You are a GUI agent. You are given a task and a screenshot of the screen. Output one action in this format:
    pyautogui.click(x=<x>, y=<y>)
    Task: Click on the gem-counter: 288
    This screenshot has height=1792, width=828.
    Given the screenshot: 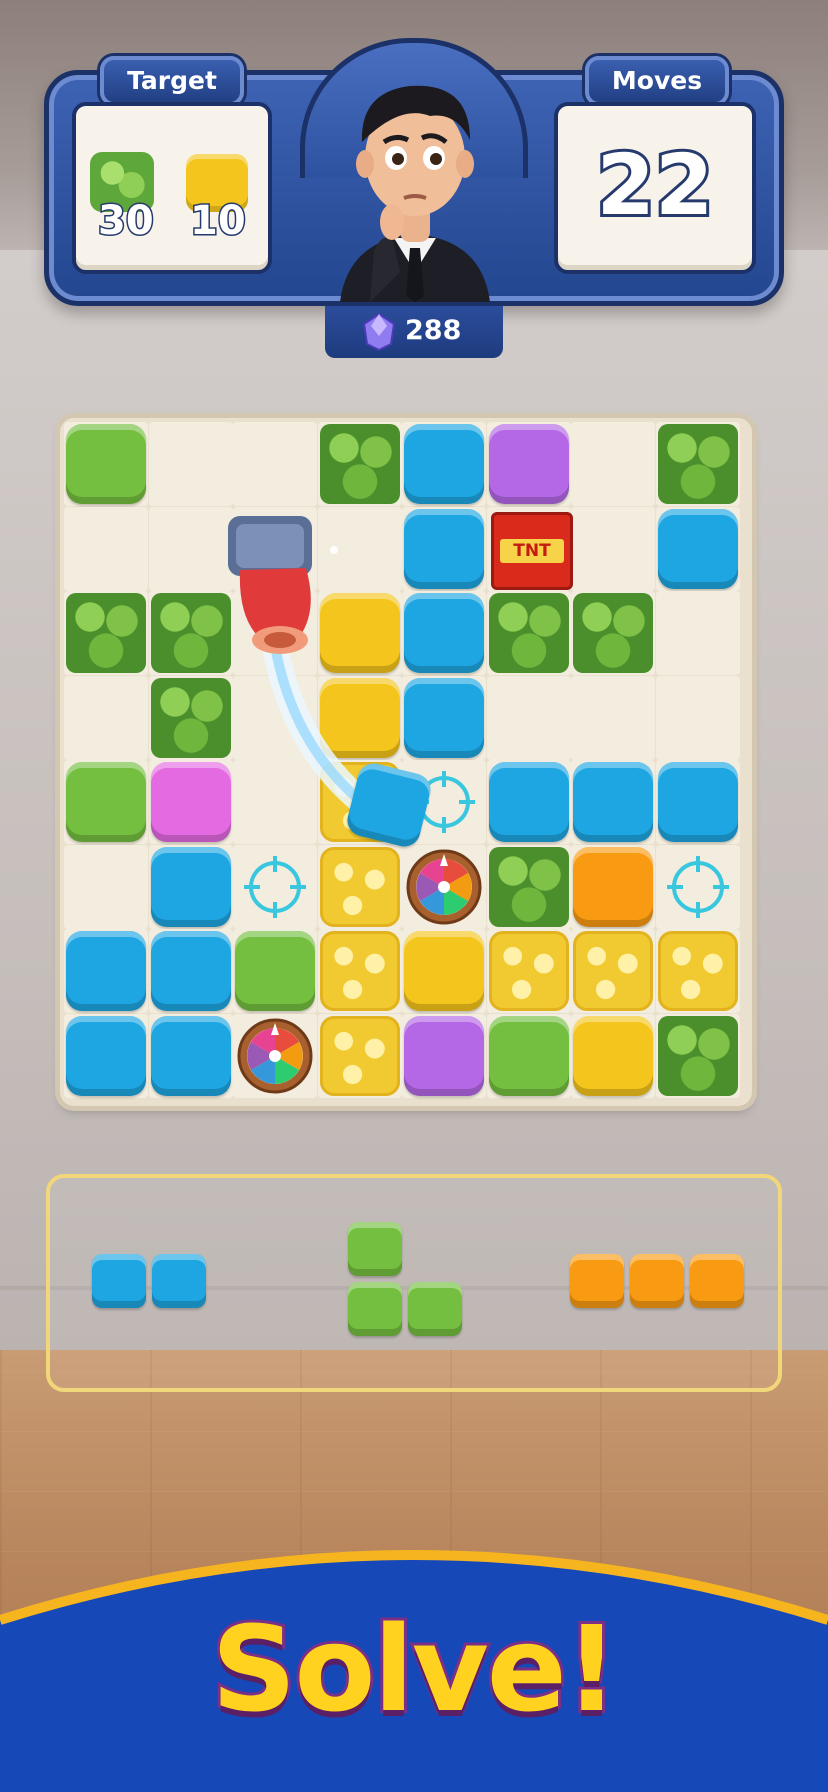 What is the action you would take?
    pyautogui.click(x=414, y=332)
    